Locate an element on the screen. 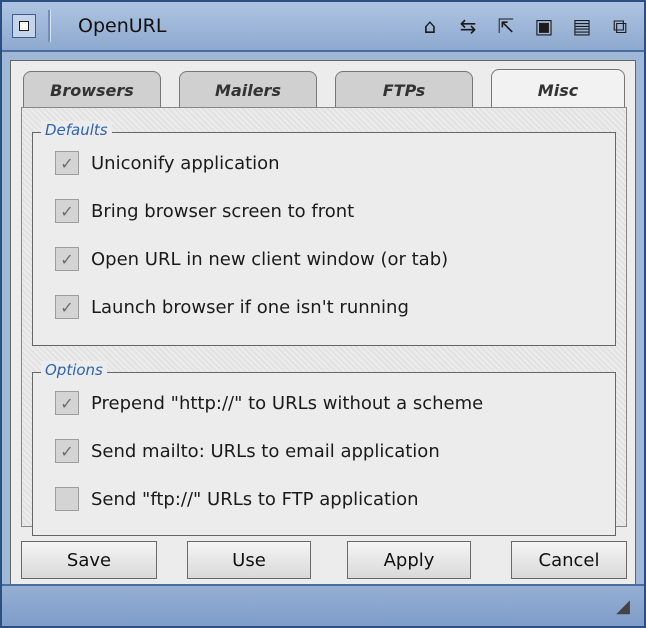 The image size is (646, 628). default-option-row: ✓ Uniconify application is located at coordinates (167, 163).